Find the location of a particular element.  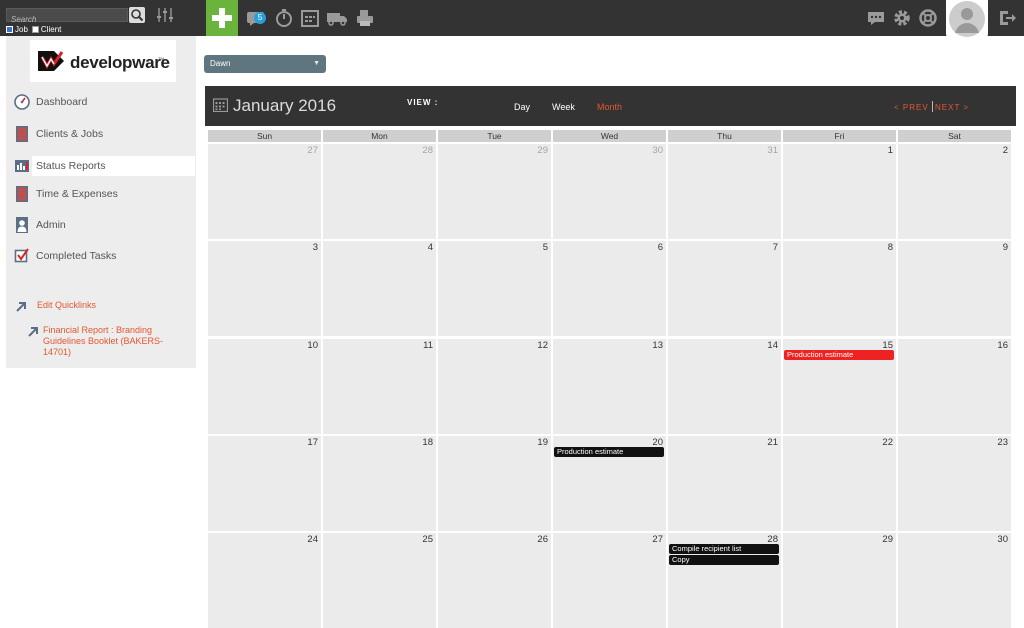

day-cell: 19 is located at coordinates (494, 483).